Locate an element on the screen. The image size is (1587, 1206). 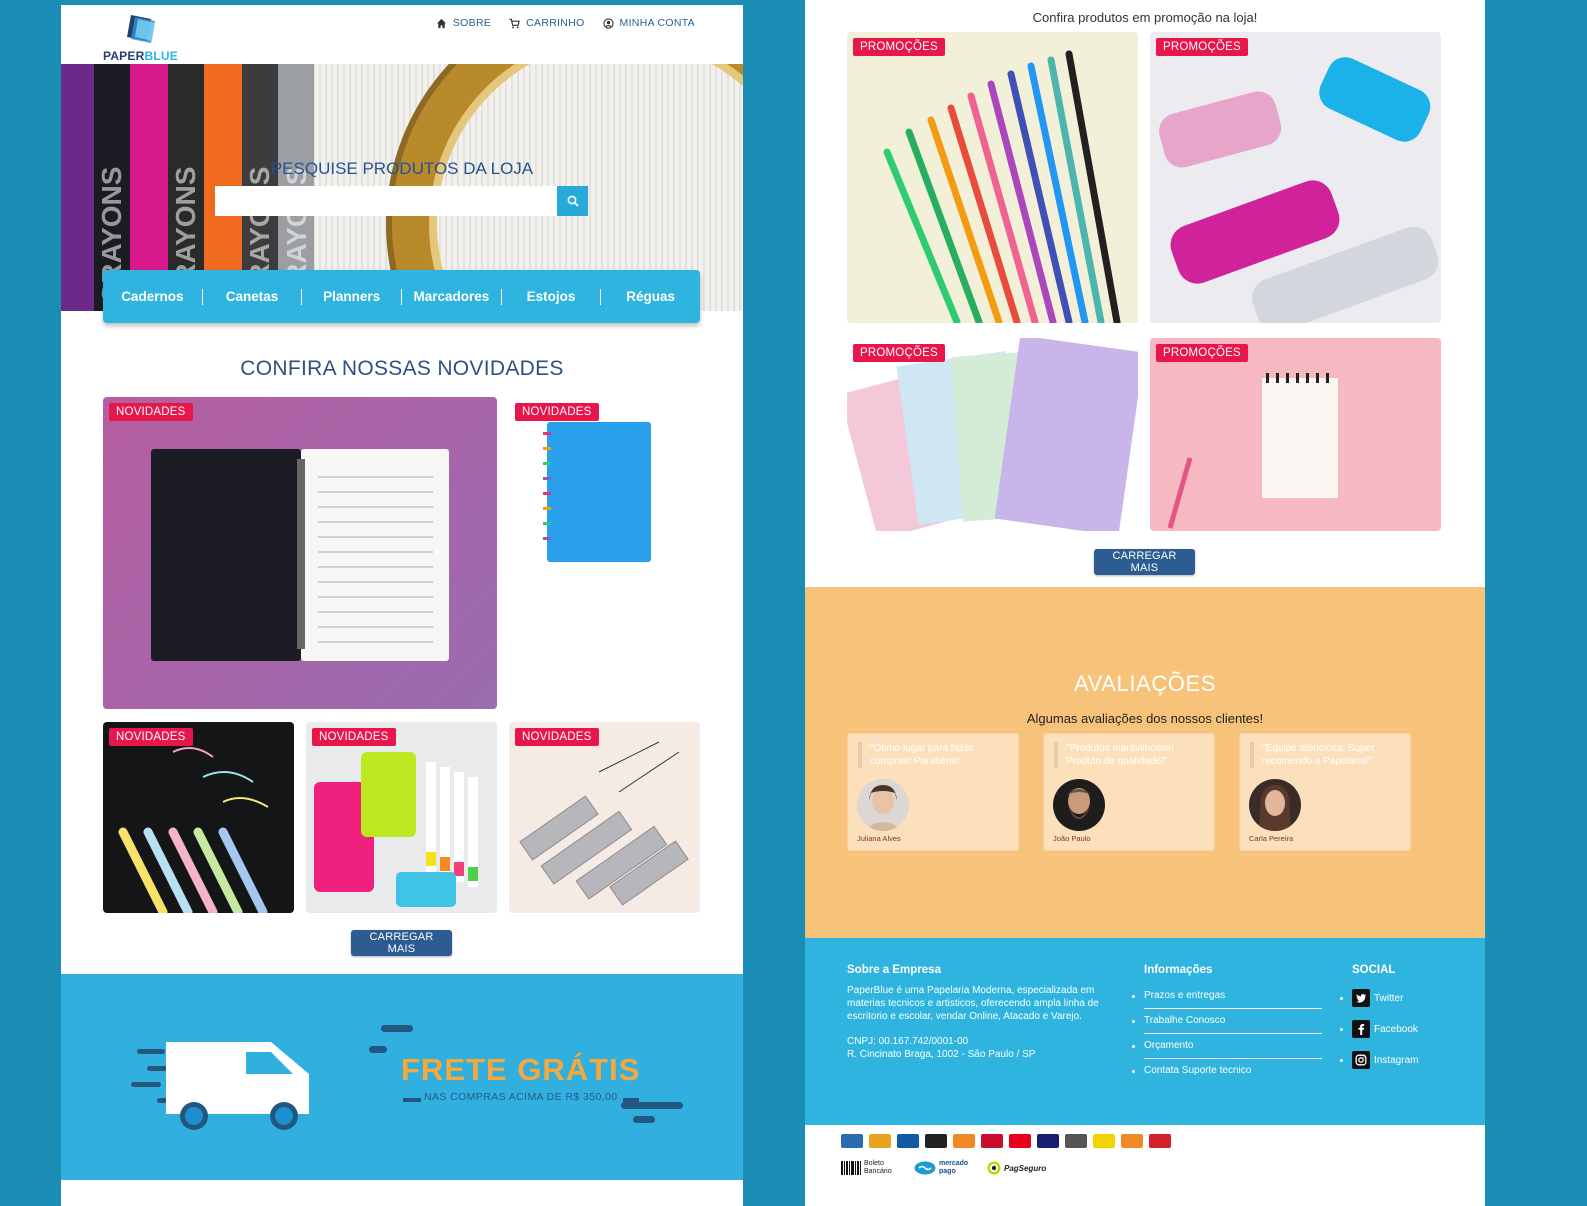
brand-logo: PAPERBLUE is located at coordinates (143, 39).